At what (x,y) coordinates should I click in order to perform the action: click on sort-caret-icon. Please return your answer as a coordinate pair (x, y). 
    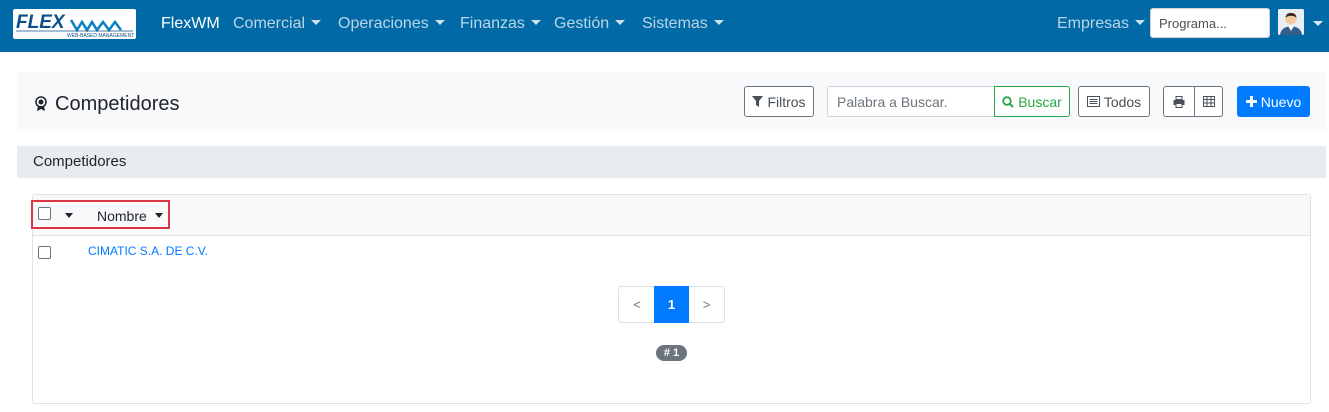
    Looking at the image, I should click on (159, 215).